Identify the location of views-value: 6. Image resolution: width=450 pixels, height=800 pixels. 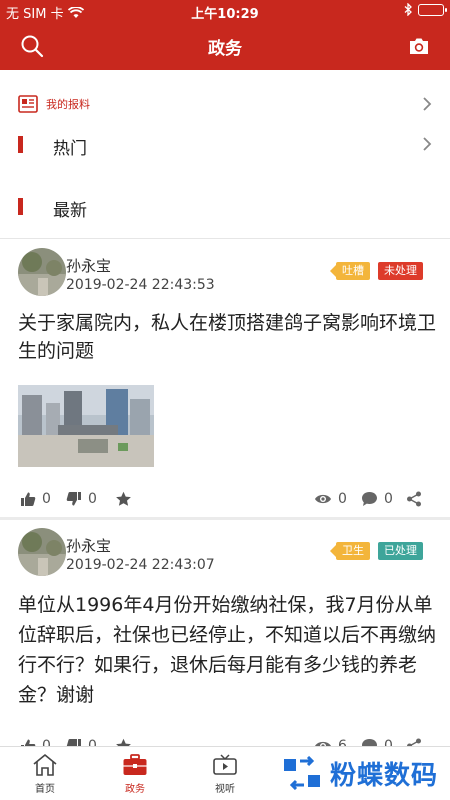
(342, 742).